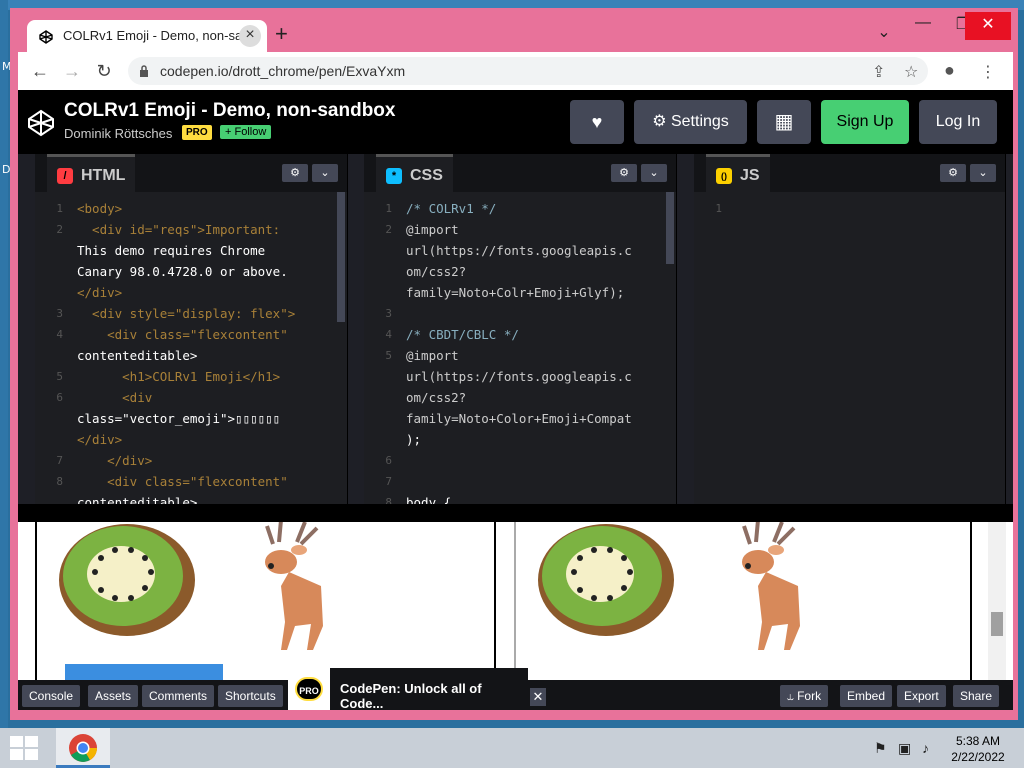 This screenshot has width=1024, height=768. Describe the element at coordinates (118, 133) in the screenshot. I see `author-name: Dominik Röttsches` at that location.